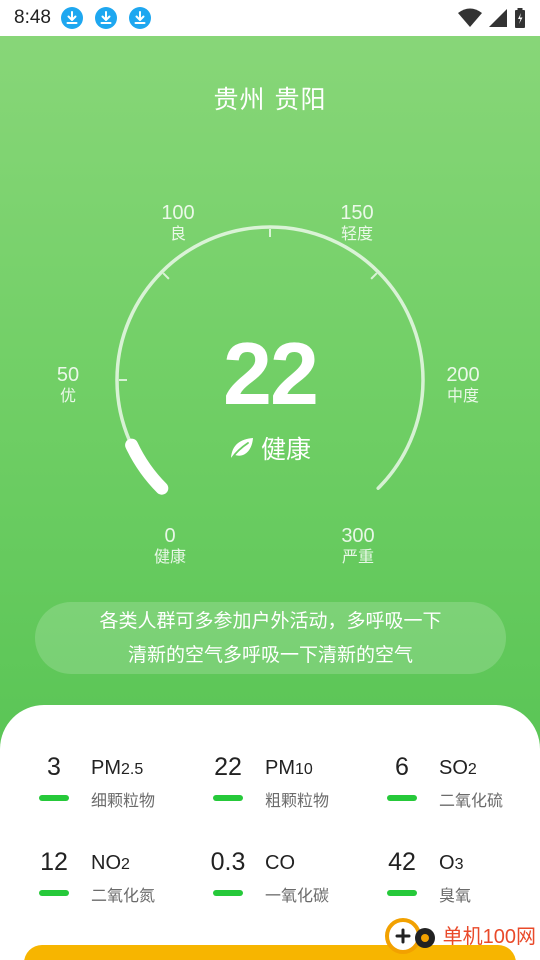  What do you see at coordinates (462, 883) in the screenshot?
I see `pollutant-o3: 42 O3 臭氧` at bounding box center [462, 883].